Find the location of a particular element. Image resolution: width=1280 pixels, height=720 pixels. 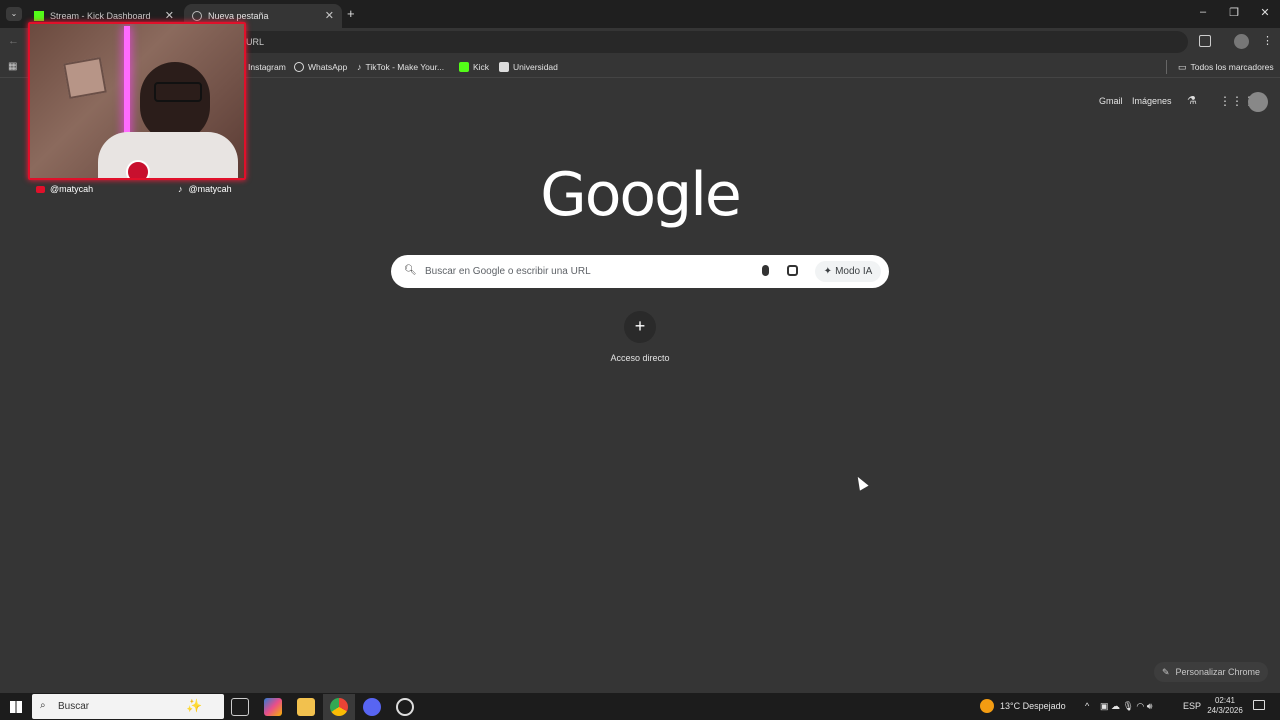

bookmark-label: Kick is located at coordinates (481, 67).